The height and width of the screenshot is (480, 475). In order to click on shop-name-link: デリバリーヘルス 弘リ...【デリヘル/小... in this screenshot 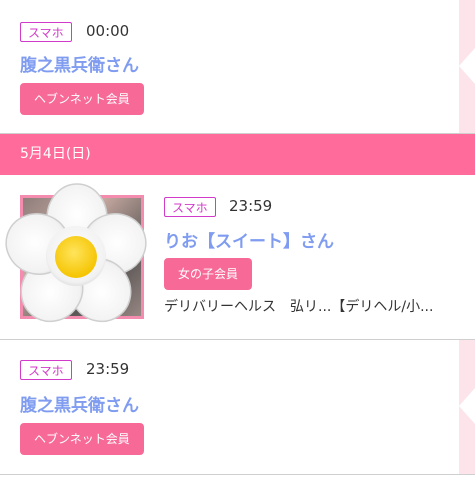, I will do `click(298, 306)`.